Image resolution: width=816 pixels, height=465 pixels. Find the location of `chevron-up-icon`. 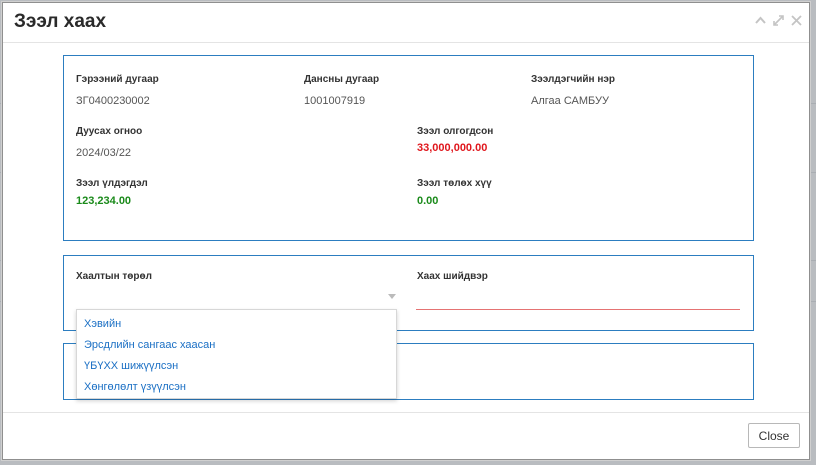

chevron-up-icon is located at coordinates (760, 20).